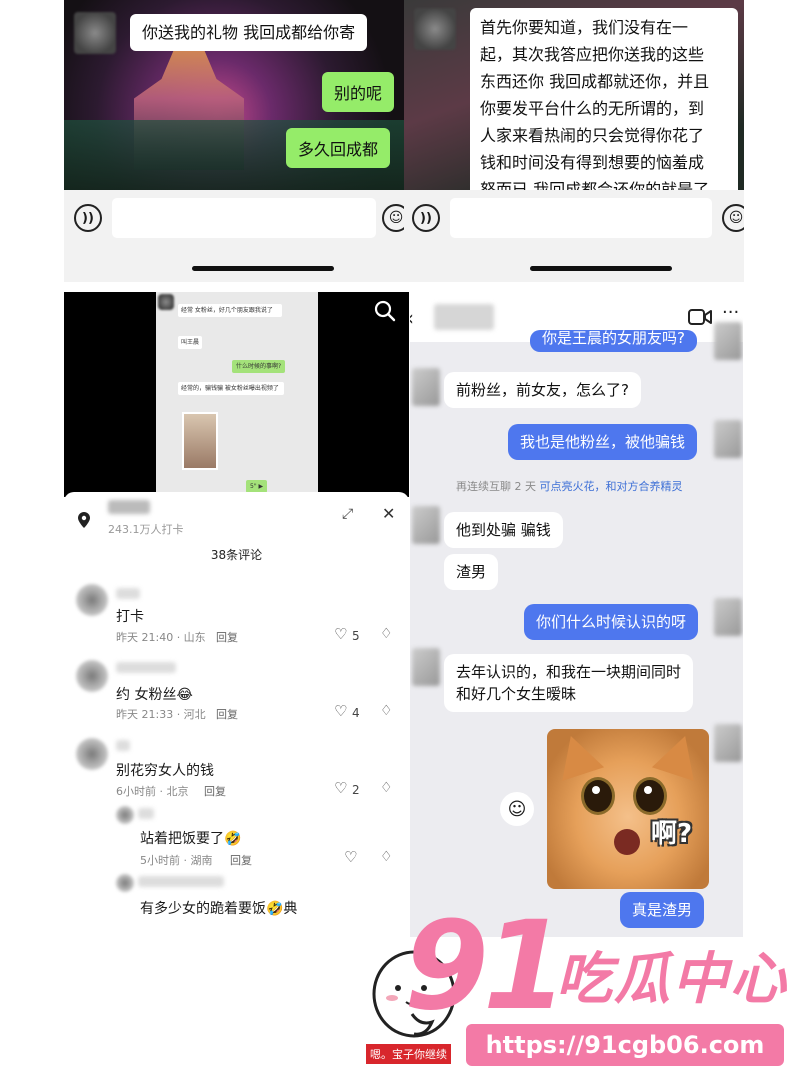 The image size is (800, 1079). What do you see at coordinates (385, 311) in the screenshot?
I see `search-icon` at bounding box center [385, 311].